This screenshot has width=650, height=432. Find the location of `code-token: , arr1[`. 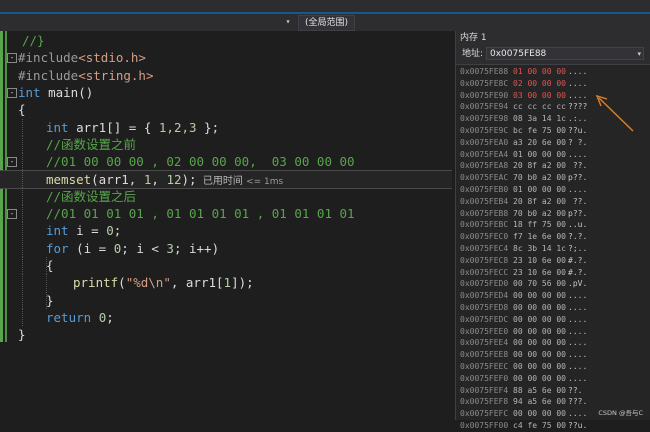

code-token: , arr1[ is located at coordinates (197, 283).